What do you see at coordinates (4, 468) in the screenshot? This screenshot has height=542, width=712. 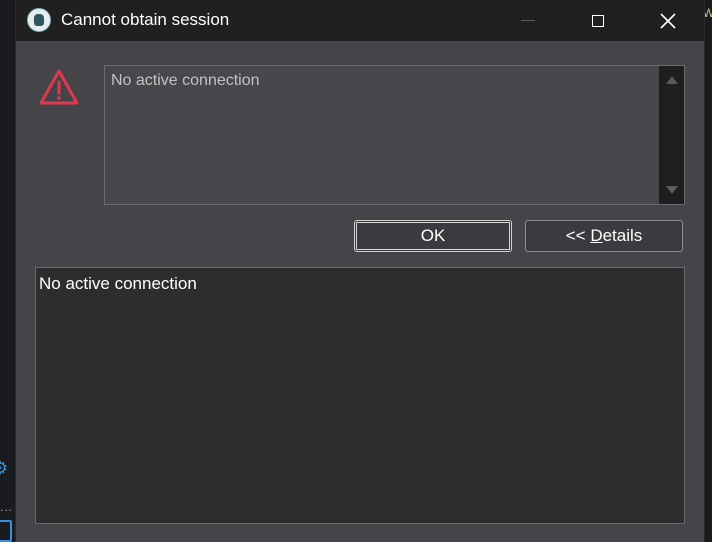 I see `gear-icon: ⚙` at bounding box center [4, 468].